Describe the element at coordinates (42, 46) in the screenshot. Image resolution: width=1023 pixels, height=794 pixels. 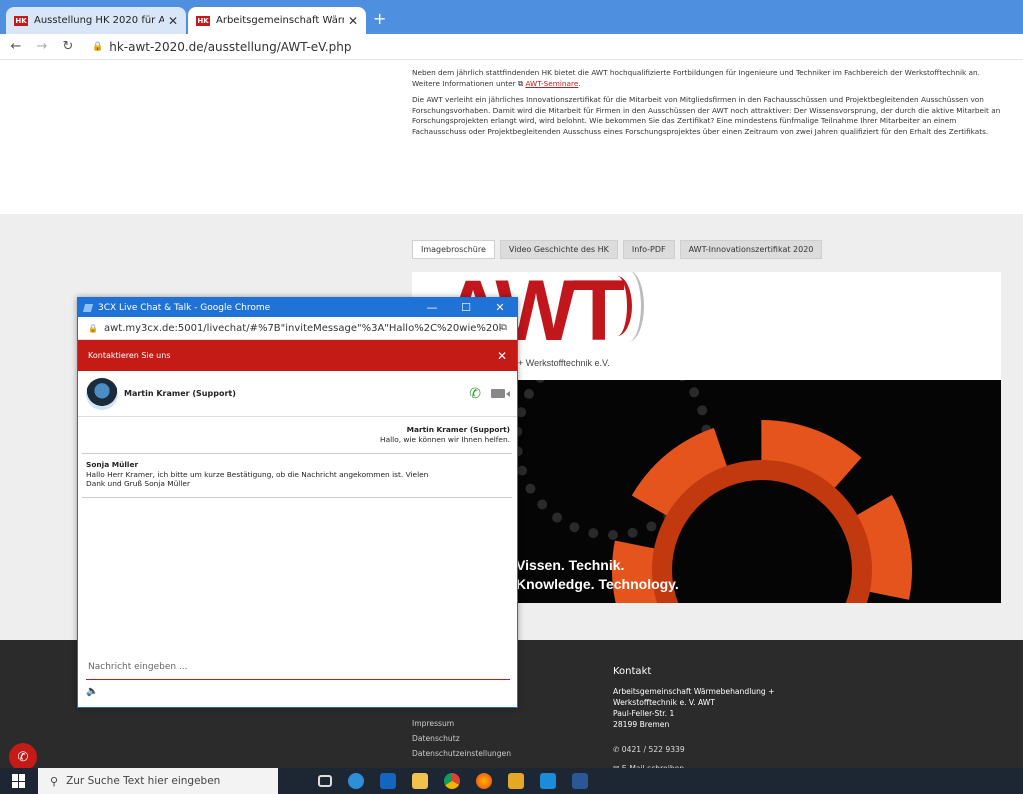
I see `forward-arrow-icon: →` at that location.